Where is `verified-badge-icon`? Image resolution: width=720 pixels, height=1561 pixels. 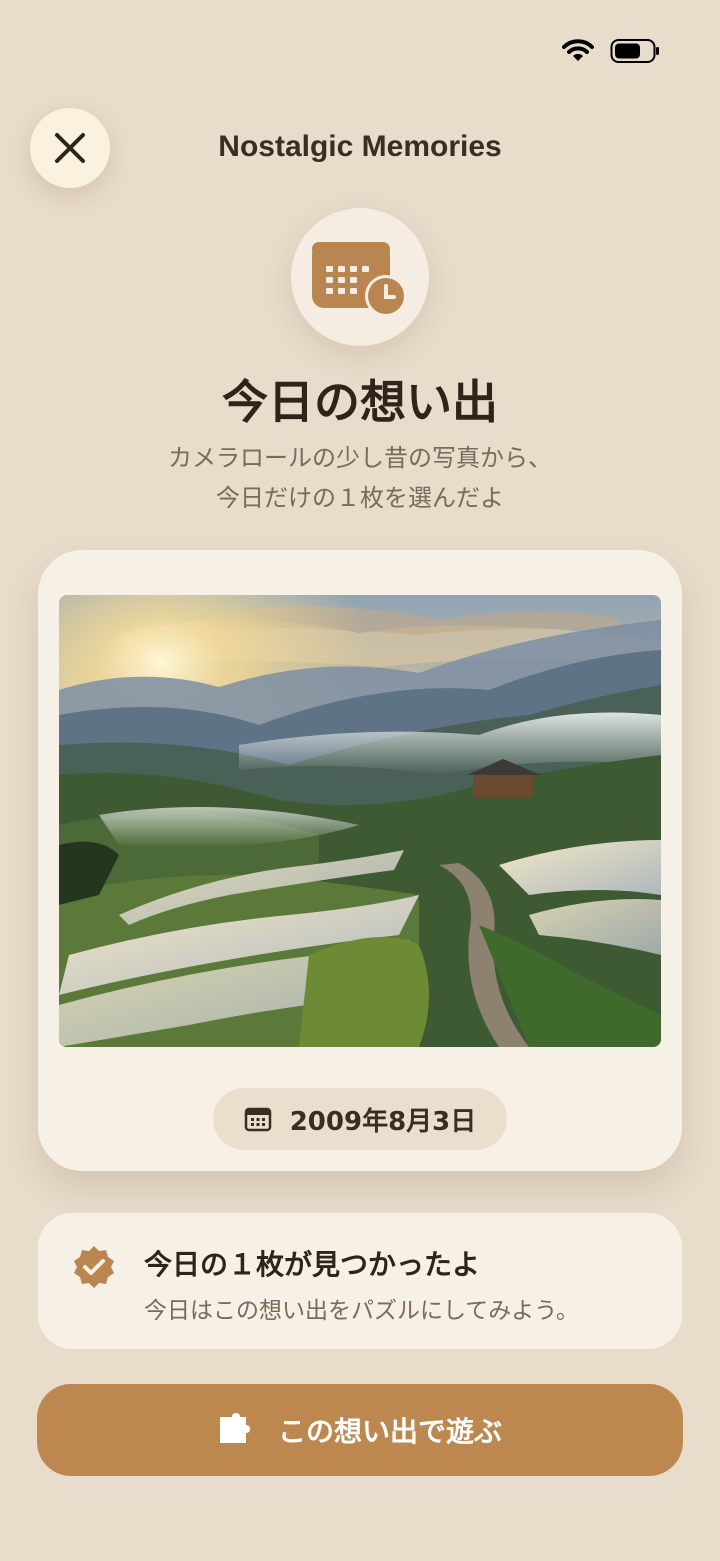
verified-badge-icon is located at coordinates (94, 1267).